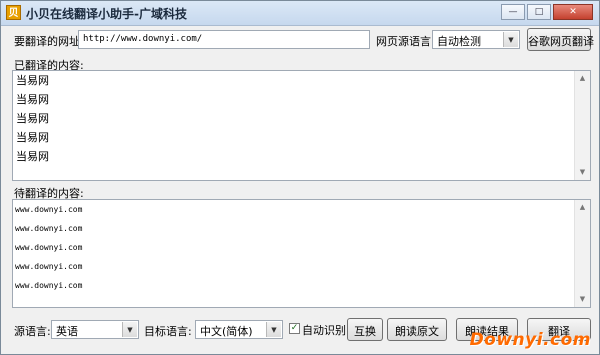  What do you see at coordinates (539, 12) in the screenshot?
I see `maximize-button: □` at bounding box center [539, 12].